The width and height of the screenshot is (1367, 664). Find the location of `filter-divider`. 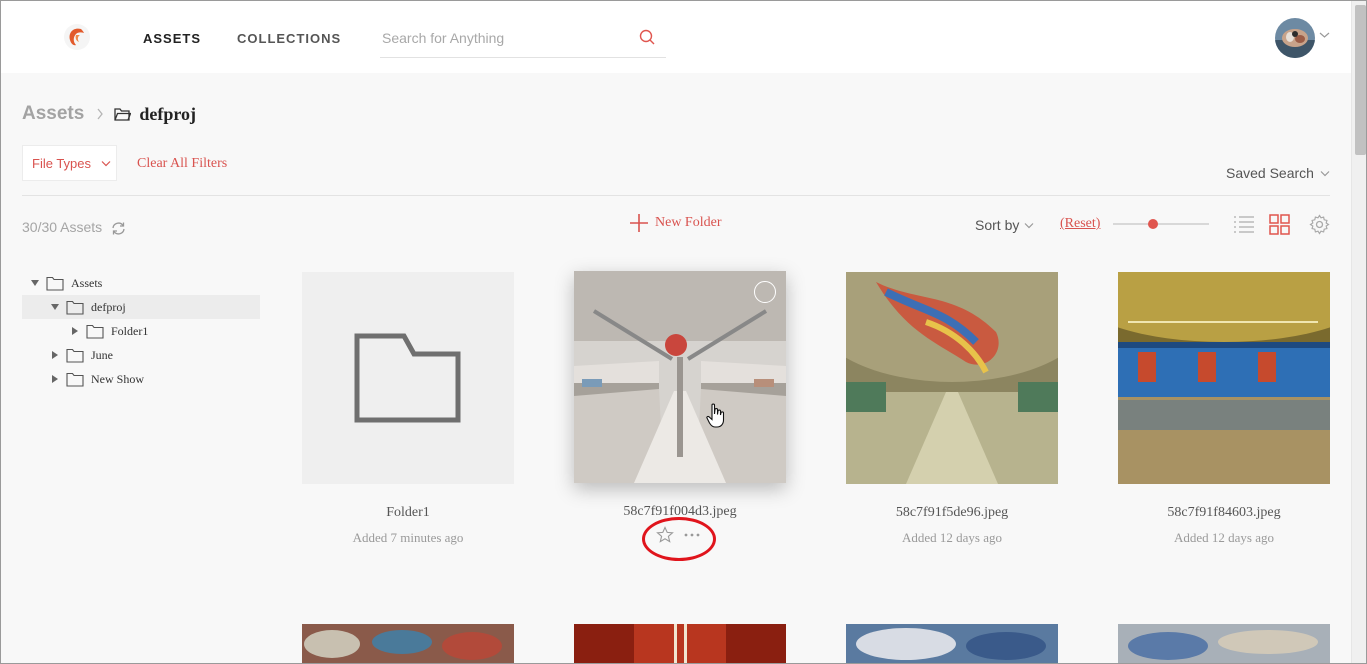

filter-divider is located at coordinates (676, 195).